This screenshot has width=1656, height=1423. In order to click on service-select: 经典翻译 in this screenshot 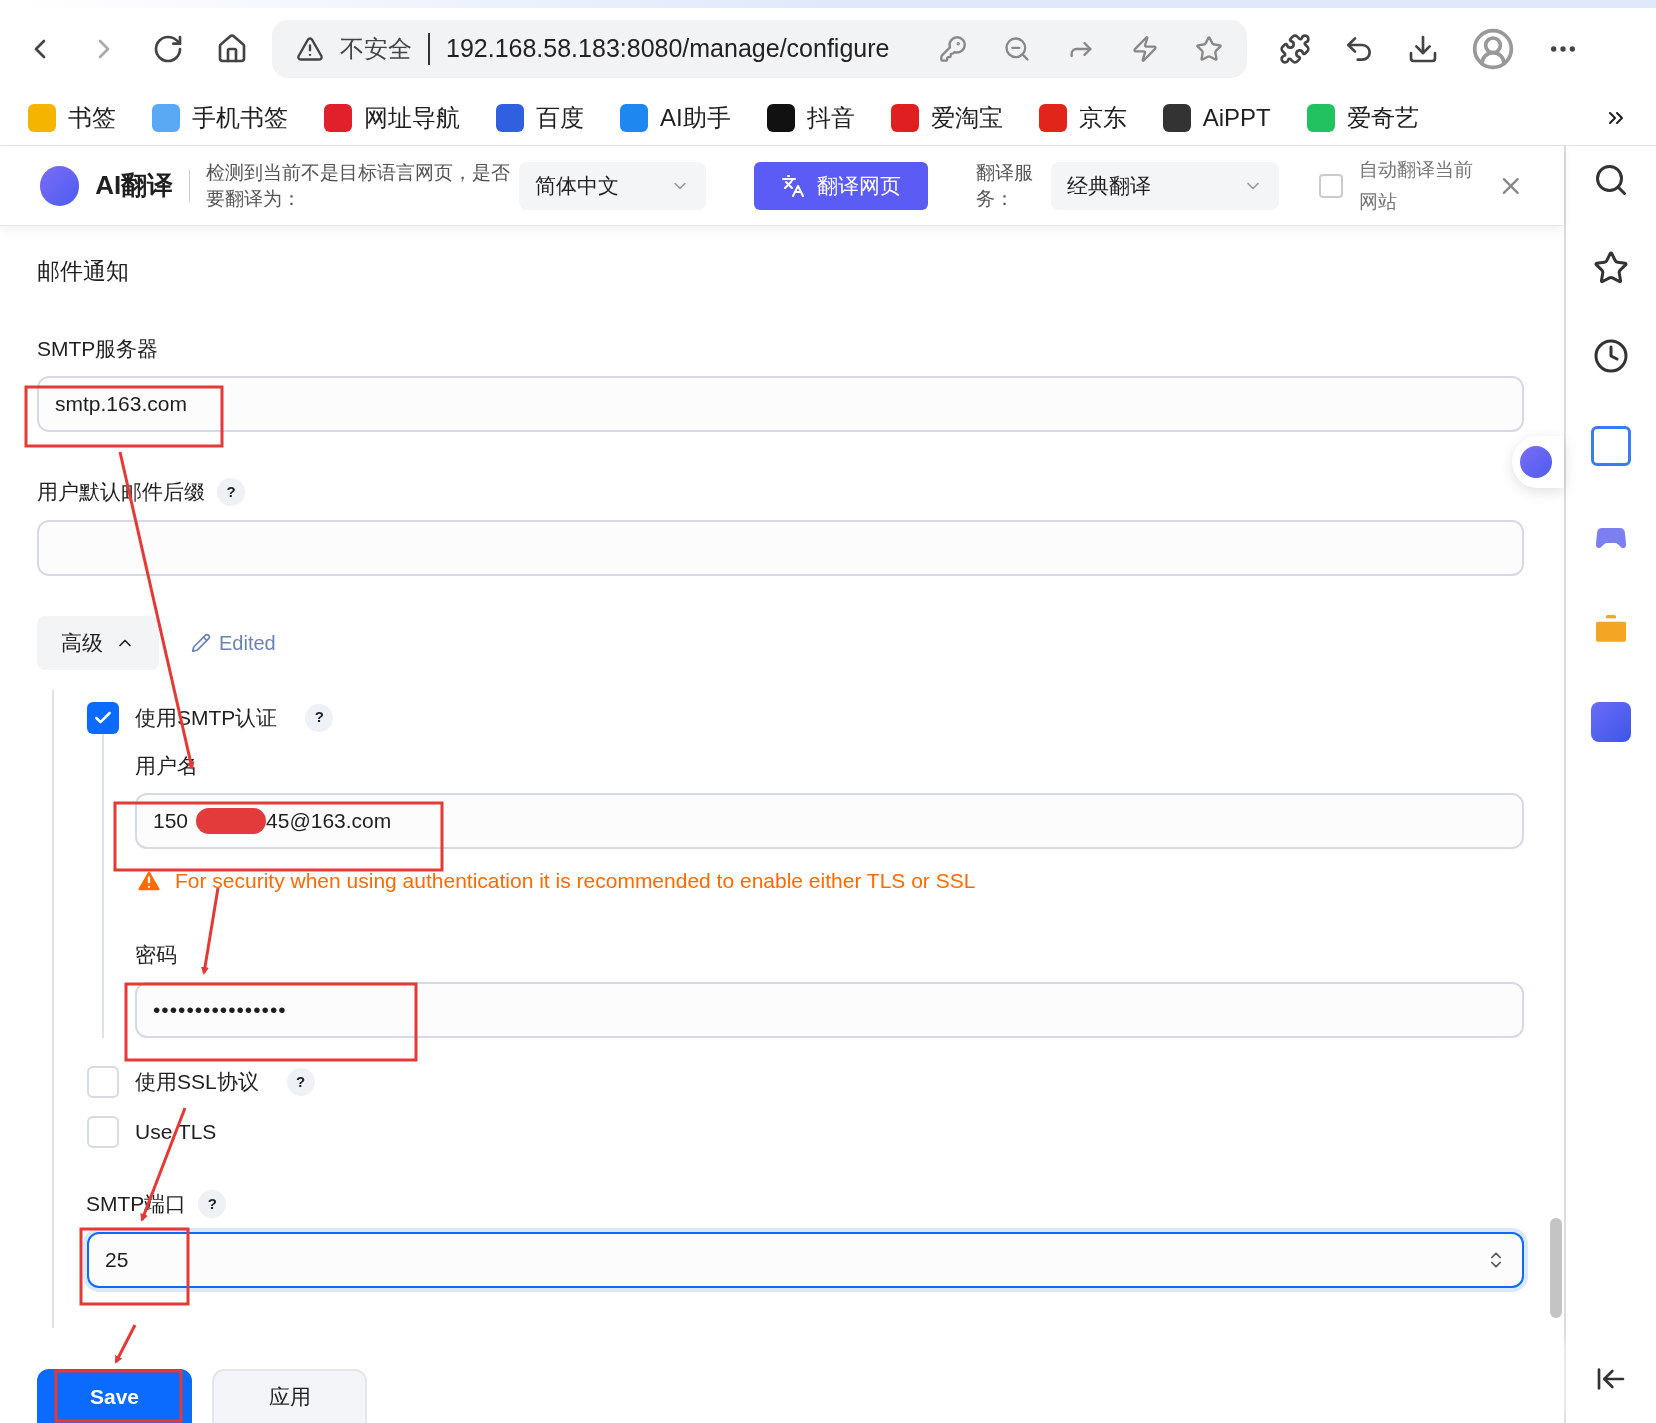, I will do `click(1165, 185)`.